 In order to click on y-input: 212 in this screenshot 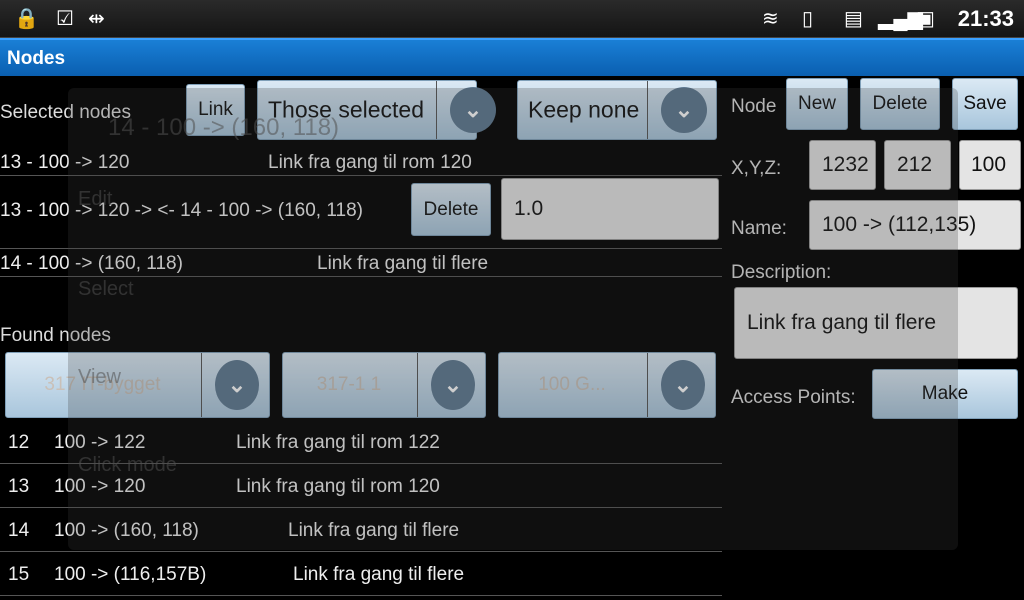, I will do `click(917, 165)`.